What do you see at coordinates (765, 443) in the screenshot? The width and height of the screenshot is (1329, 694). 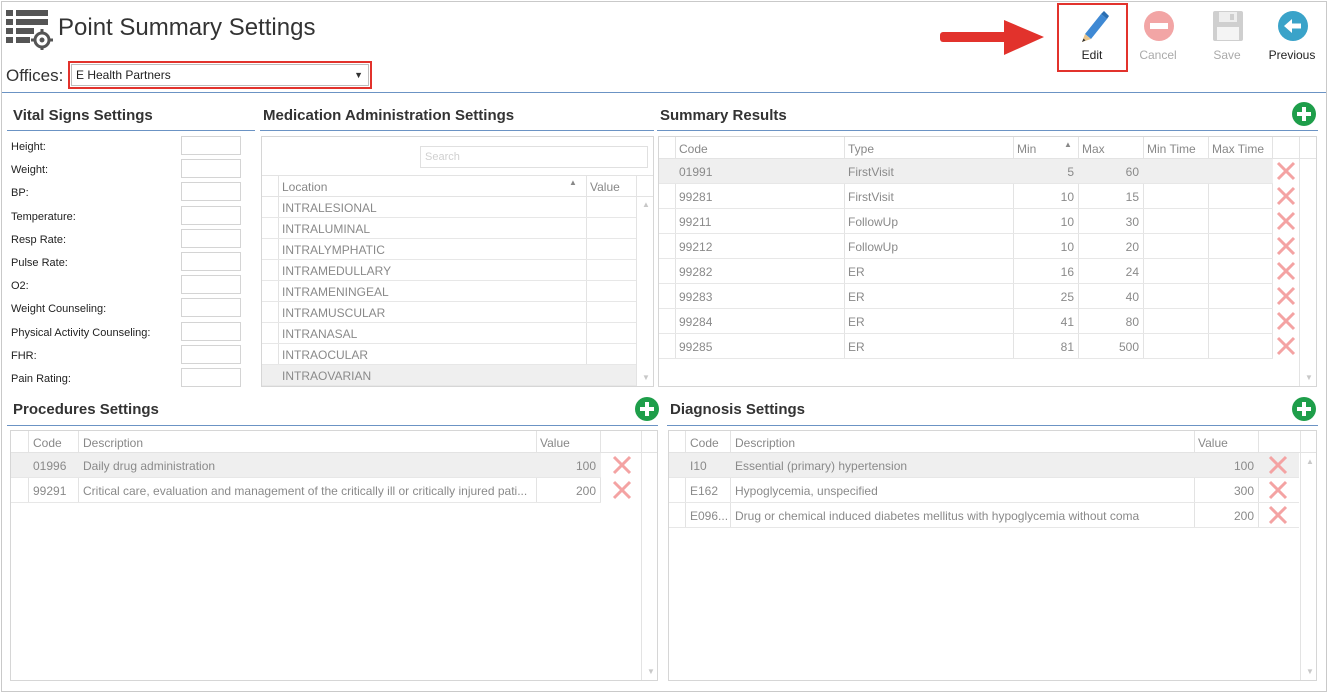 I see `diagnosis-col-description: Description` at bounding box center [765, 443].